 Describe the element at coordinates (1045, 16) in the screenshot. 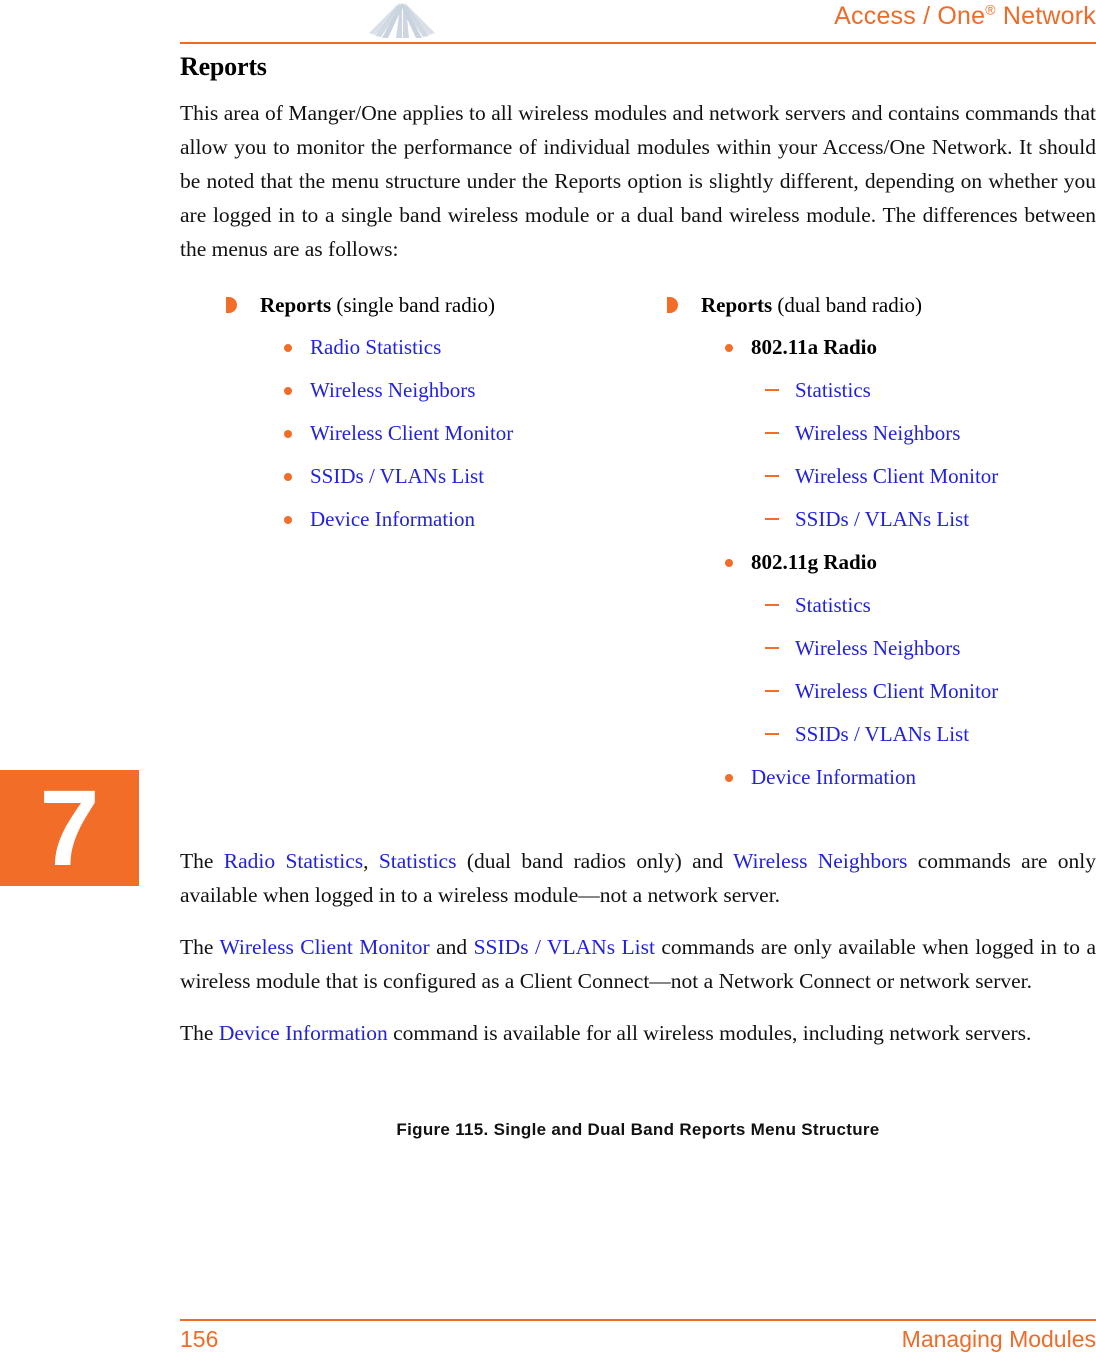

I see `header-title-tail: Network` at that location.